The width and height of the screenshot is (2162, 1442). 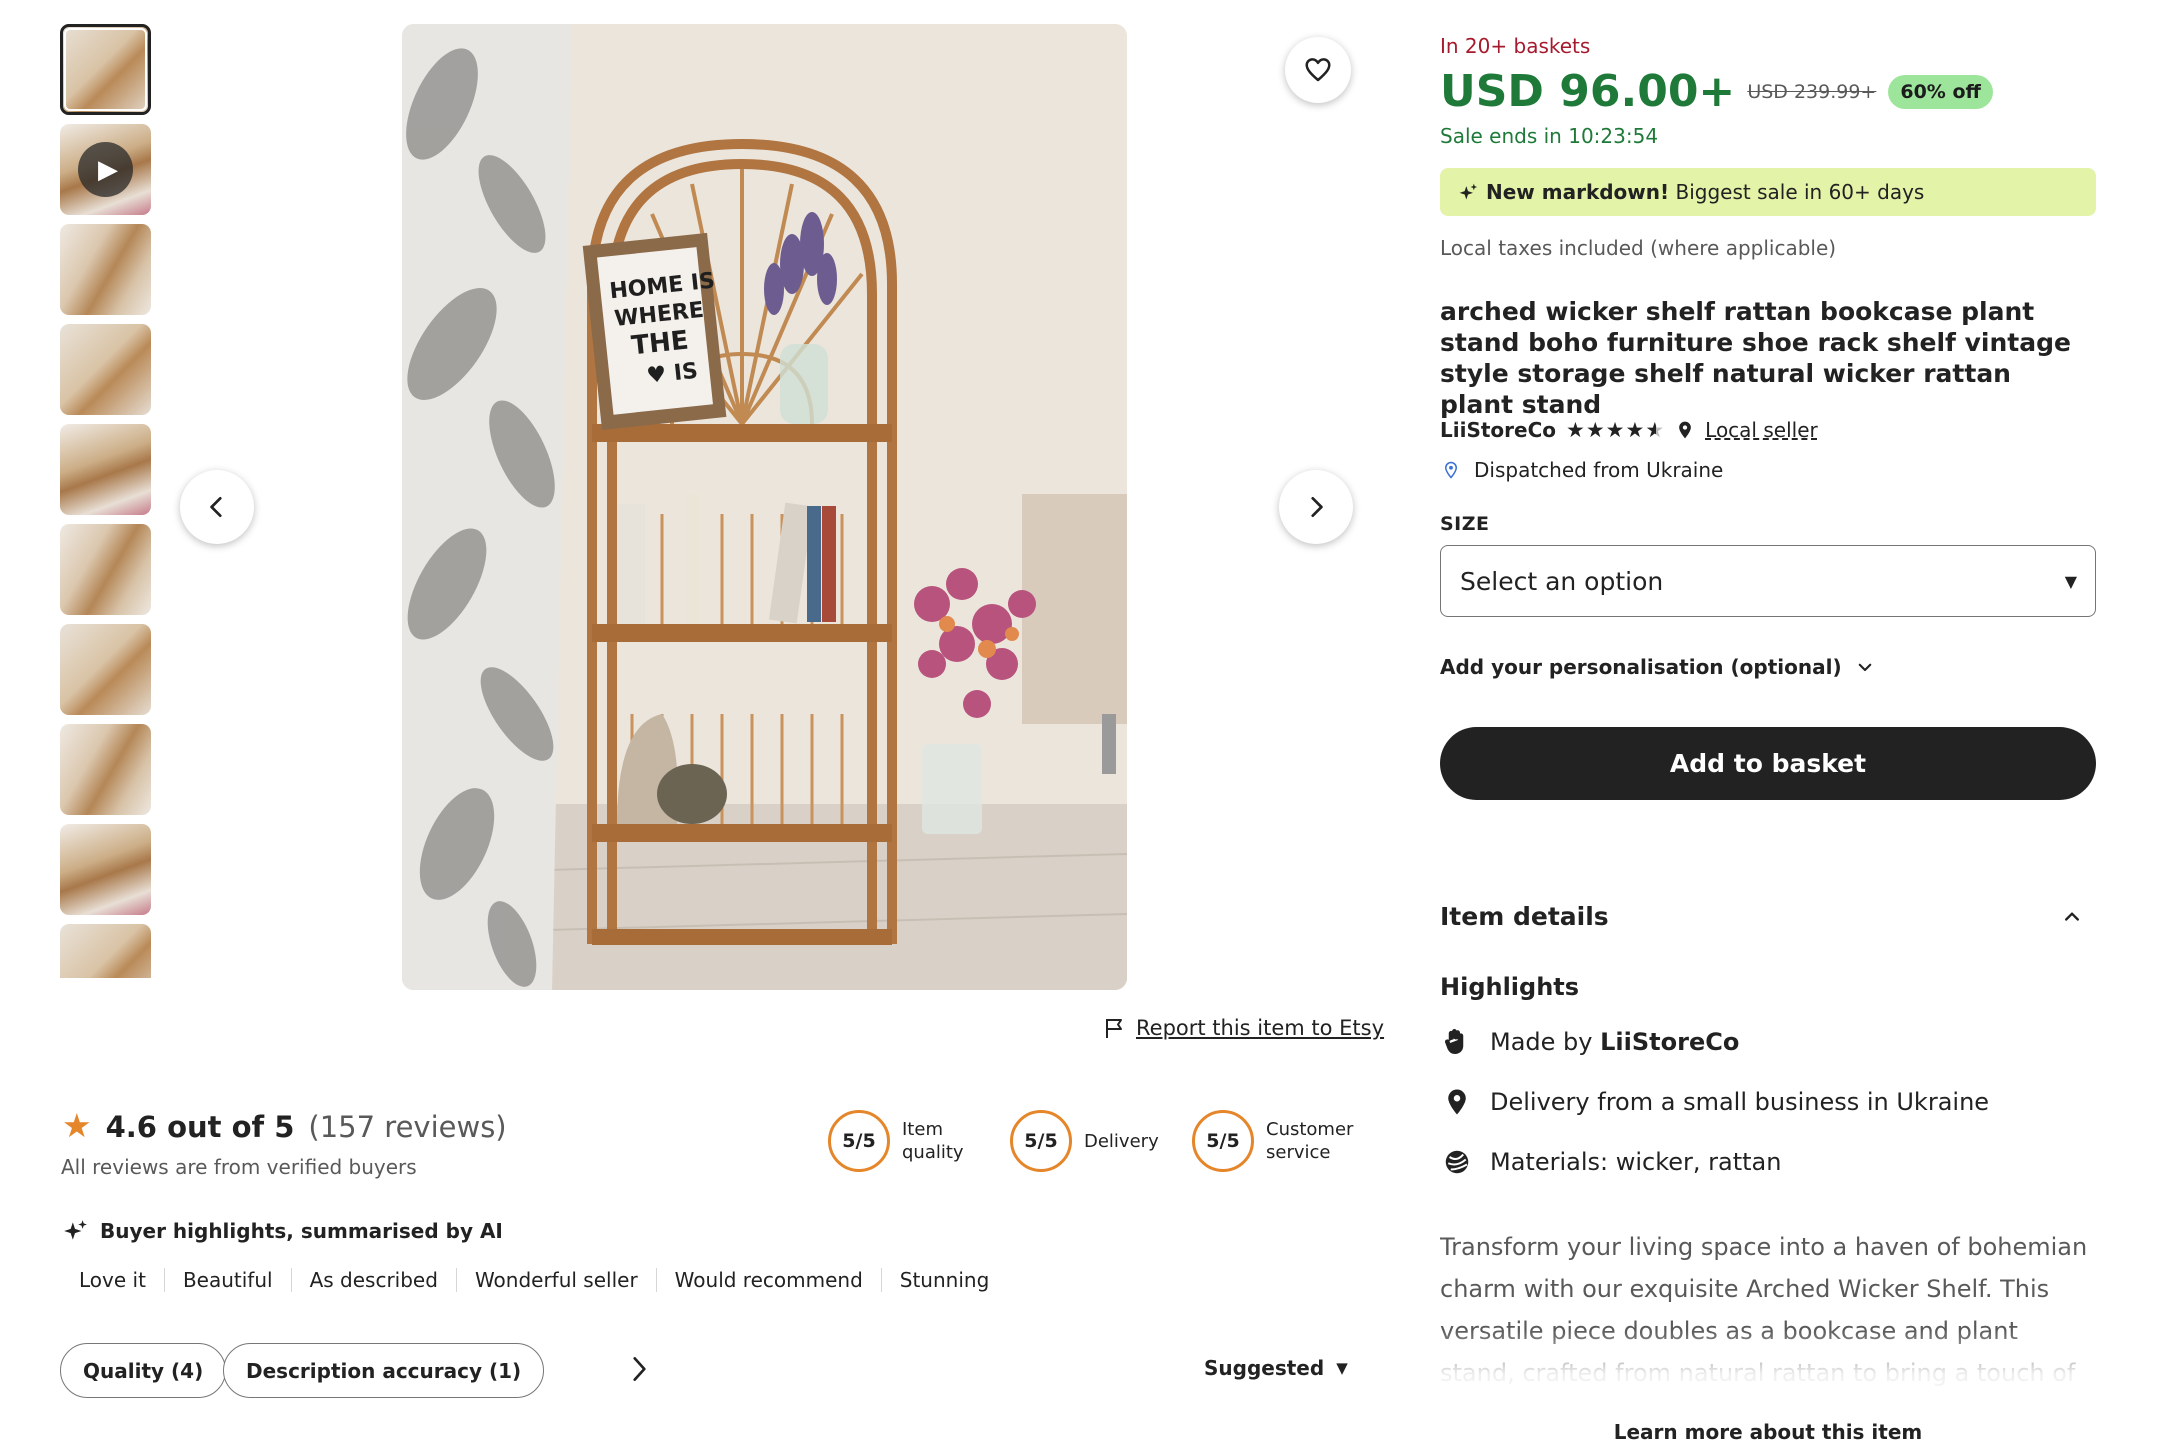 What do you see at coordinates (239, 1167) in the screenshot?
I see `verified-buyers-note: All reviews are from verified buyers` at bounding box center [239, 1167].